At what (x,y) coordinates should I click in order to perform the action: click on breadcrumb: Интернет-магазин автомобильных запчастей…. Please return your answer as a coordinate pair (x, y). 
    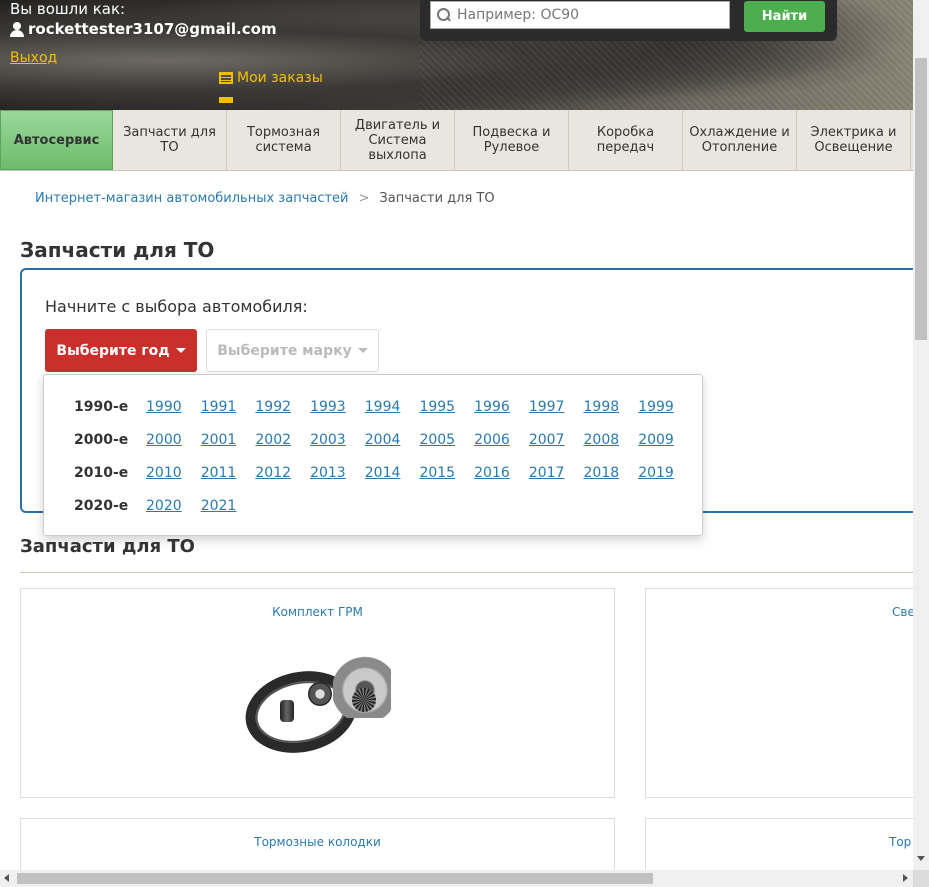
    Looking at the image, I should click on (265, 198).